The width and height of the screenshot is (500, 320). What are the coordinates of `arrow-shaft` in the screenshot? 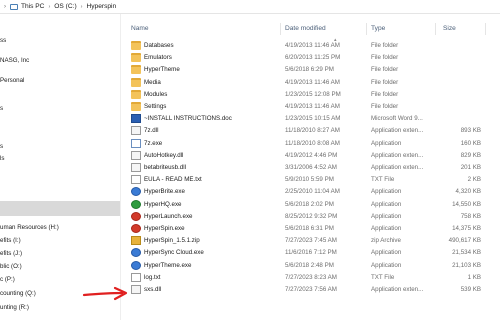 It's located at (103, 294).